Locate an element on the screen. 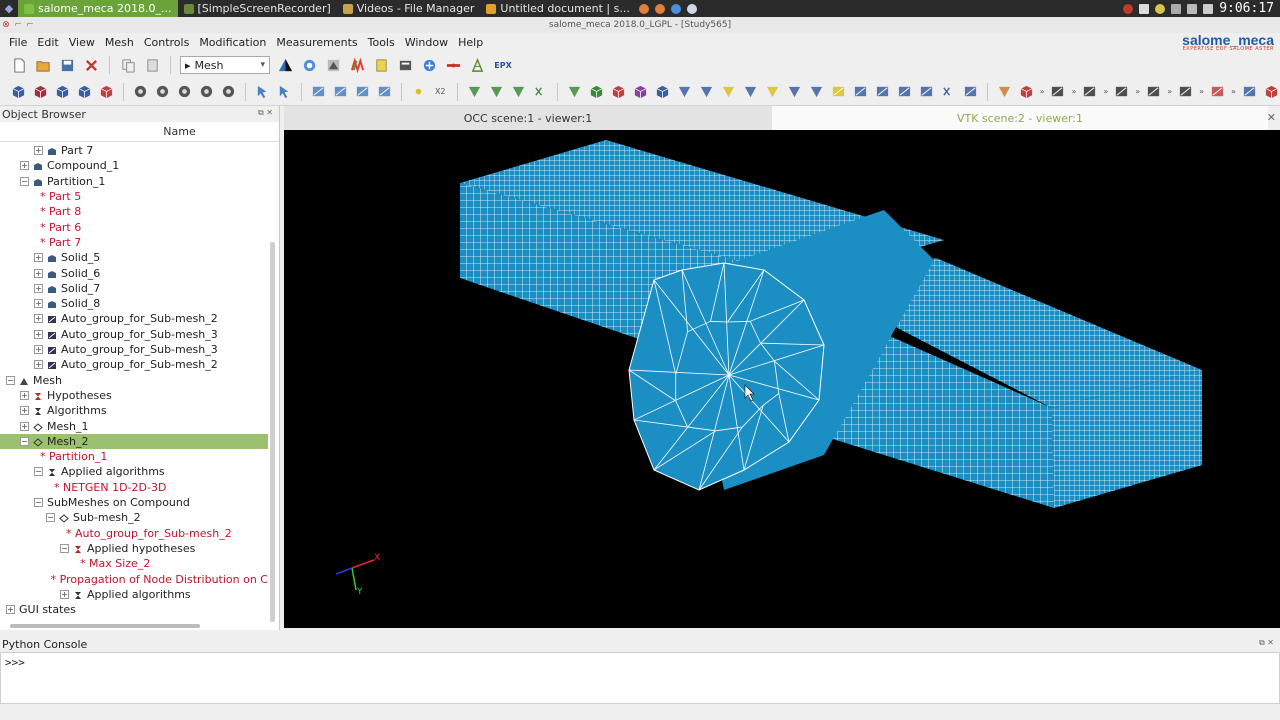 The width and height of the screenshot is (1280, 720). tree-item: + Auto_group_for_Sub-mesh_2 is located at coordinates (134, 364).